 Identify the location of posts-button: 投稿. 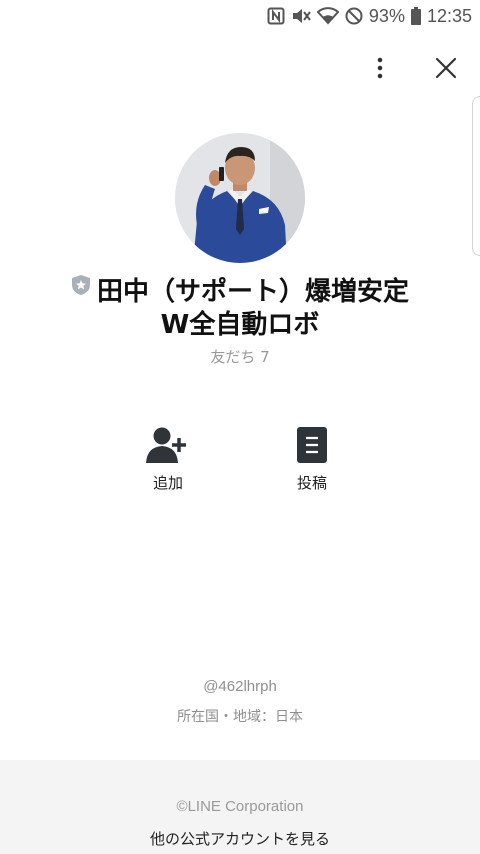
(312, 458).